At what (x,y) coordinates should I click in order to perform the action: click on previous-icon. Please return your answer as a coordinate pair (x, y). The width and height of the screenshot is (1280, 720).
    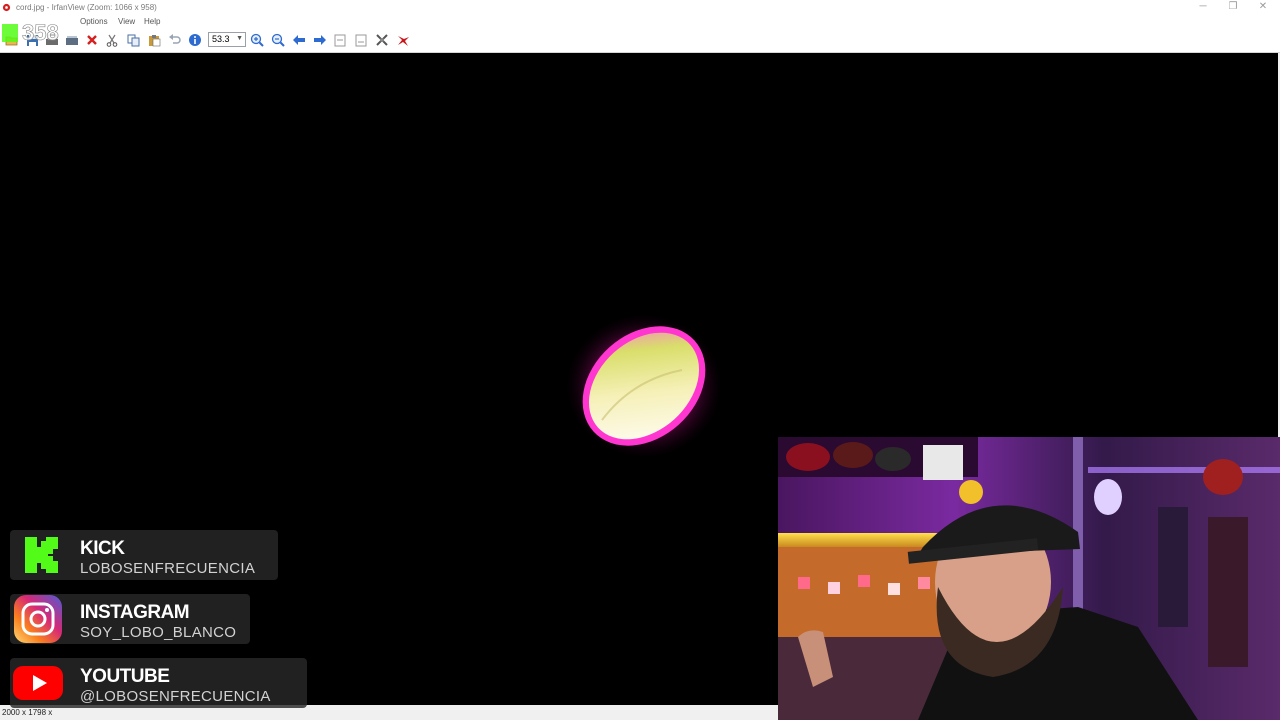
    Looking at the image, I should click on (299, 40).